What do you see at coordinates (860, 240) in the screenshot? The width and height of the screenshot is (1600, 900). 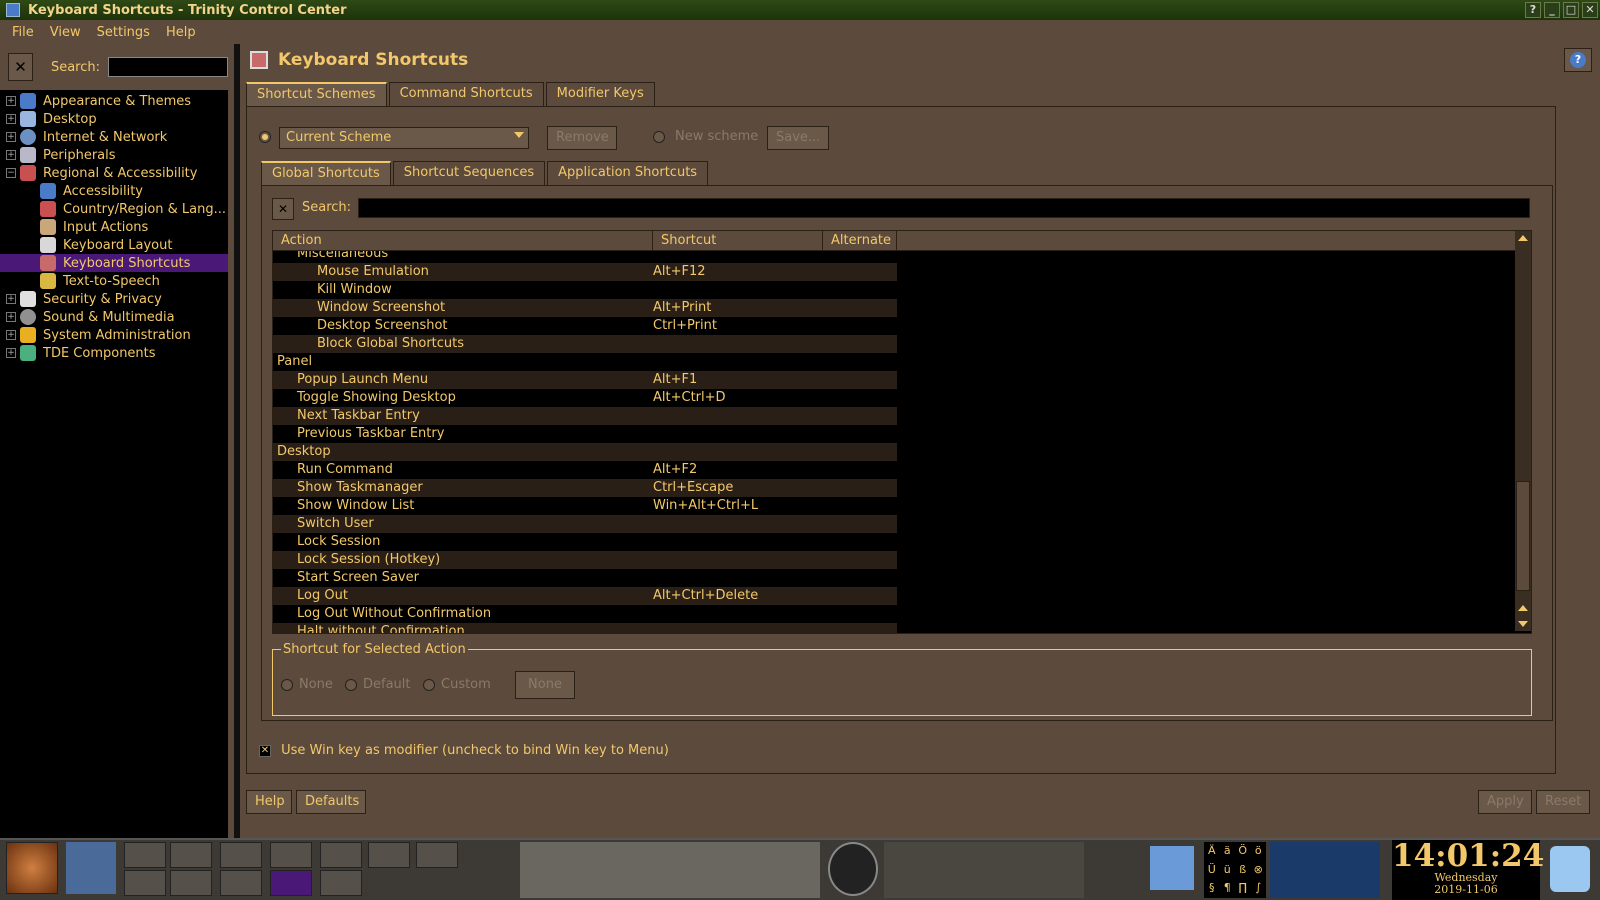 I see `column-alternate: Alternate` at bounding box center [860, 240].